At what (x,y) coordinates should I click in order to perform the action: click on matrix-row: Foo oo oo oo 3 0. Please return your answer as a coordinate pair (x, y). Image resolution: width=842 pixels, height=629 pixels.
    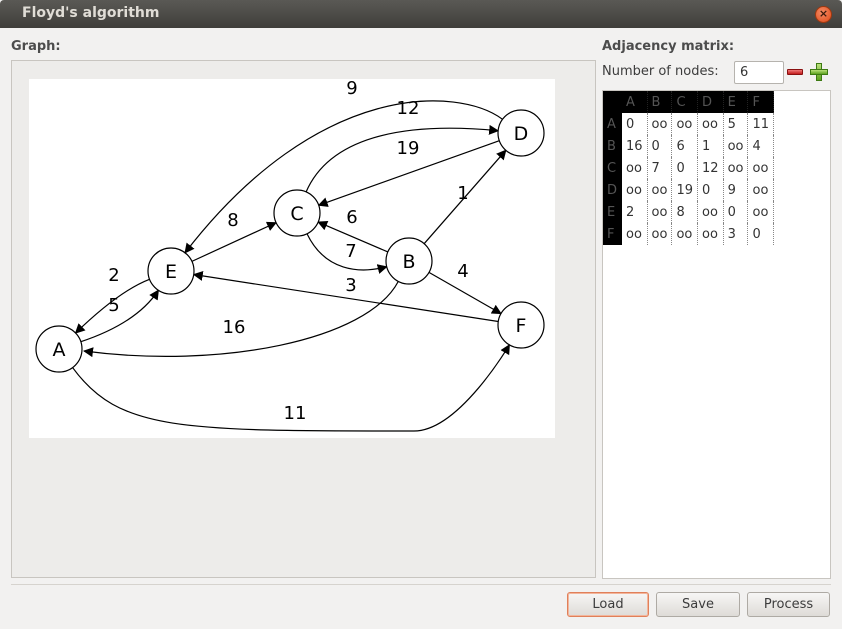
    Looking at the image, I should click on (689, 234).